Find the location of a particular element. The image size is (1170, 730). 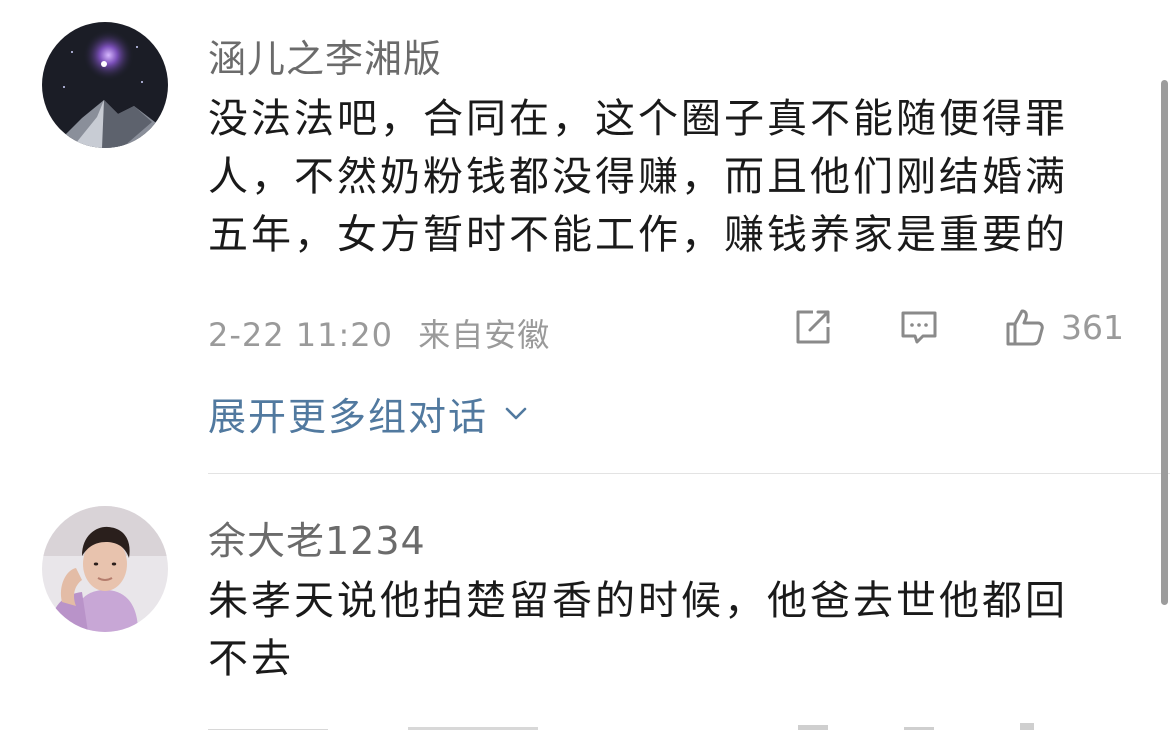

thumbs-up-icon is located at coordinates (1025, 327).